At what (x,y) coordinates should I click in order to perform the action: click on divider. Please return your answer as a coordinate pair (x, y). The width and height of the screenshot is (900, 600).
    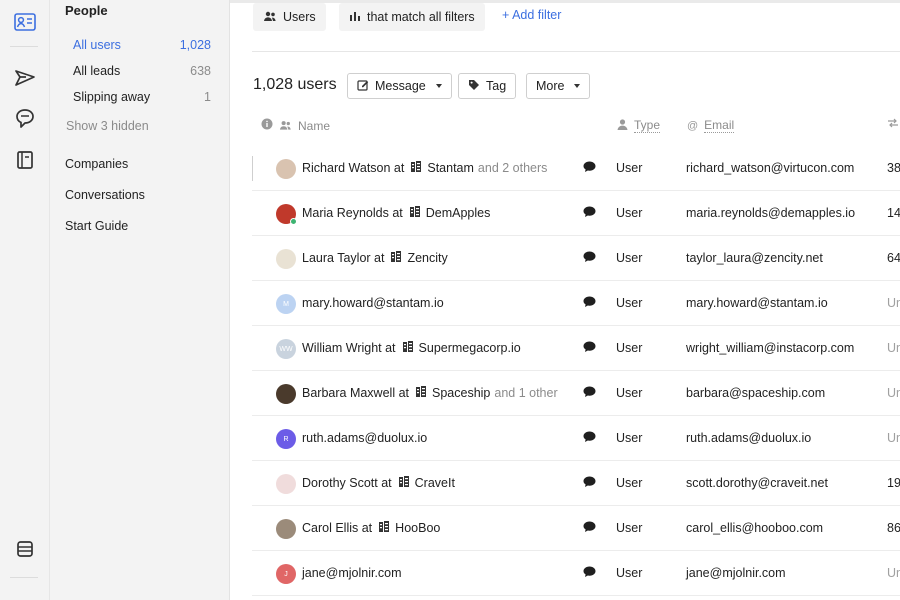
    Looking at the image, I should click on (576, 51).